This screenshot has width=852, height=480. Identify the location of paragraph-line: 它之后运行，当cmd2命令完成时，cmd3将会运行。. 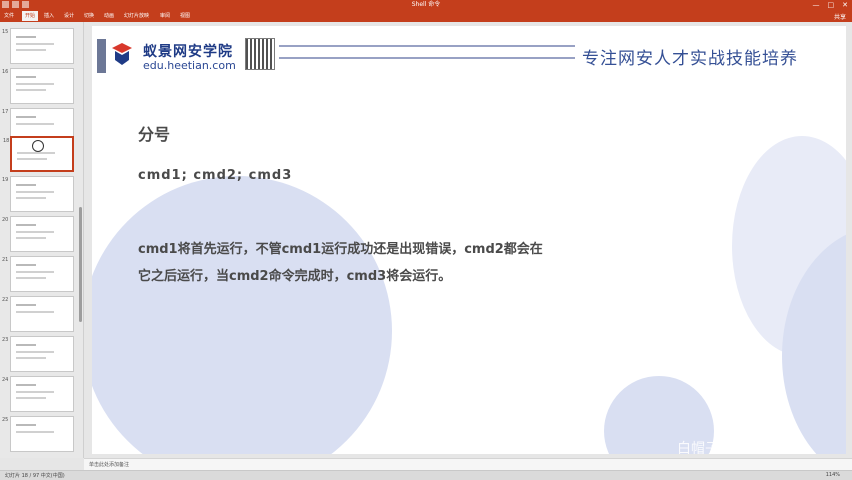
(295, 276).